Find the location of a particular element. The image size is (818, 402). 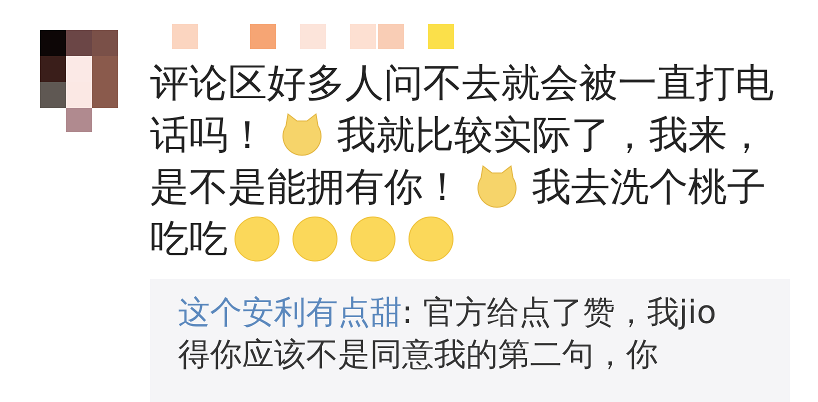

comment-text: 我就比较实际了，我来， is located at coordinates (551, 136).